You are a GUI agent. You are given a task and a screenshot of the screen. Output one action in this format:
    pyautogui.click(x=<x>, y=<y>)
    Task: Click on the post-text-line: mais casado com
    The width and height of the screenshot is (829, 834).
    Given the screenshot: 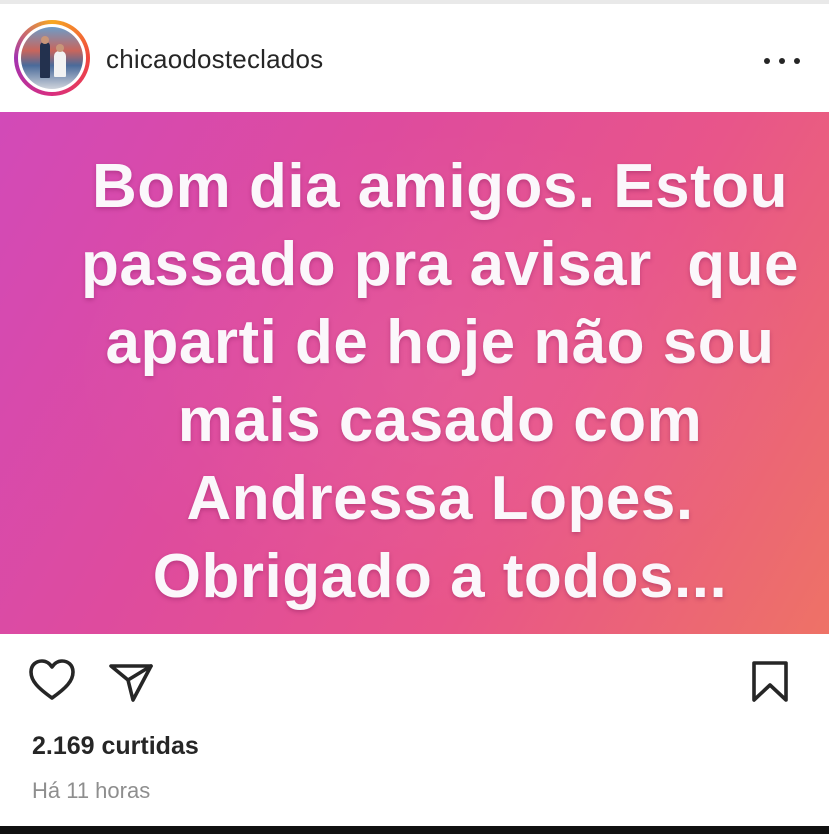 What is the action you would take?
    pyautogui.click(x=440, y=420)
    